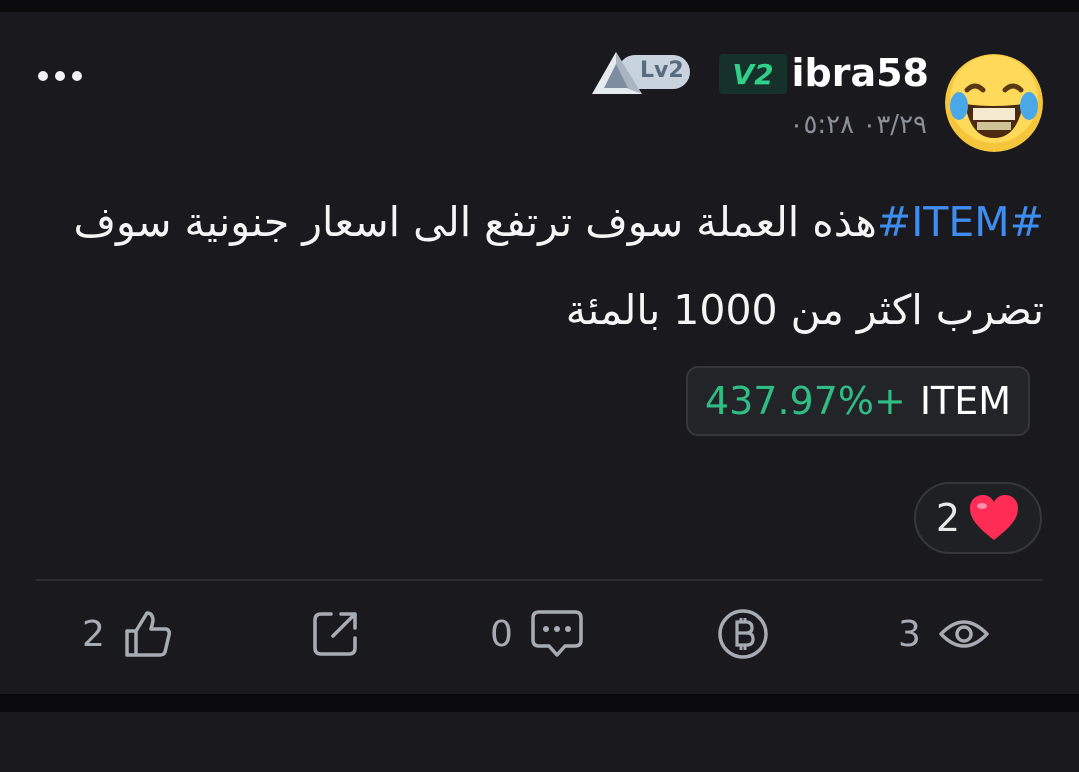  I want to click on next-post-card, so click(539, 742).